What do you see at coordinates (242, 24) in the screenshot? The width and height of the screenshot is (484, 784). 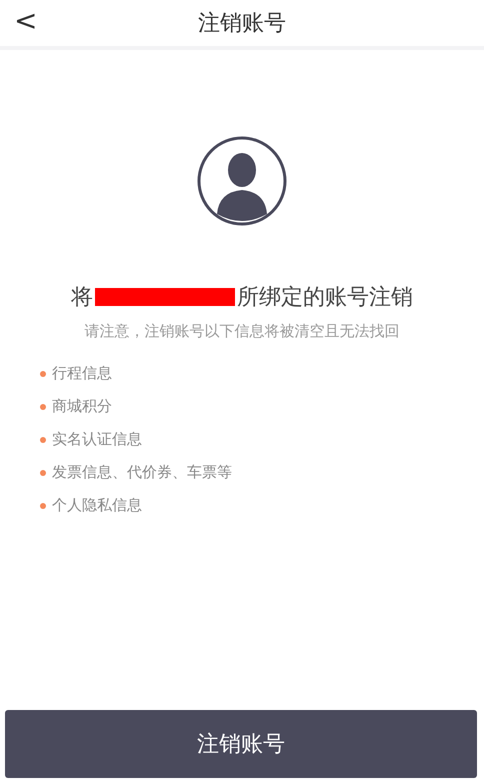 I see `page-title: 注销账号` at bounding box center [242, 24].